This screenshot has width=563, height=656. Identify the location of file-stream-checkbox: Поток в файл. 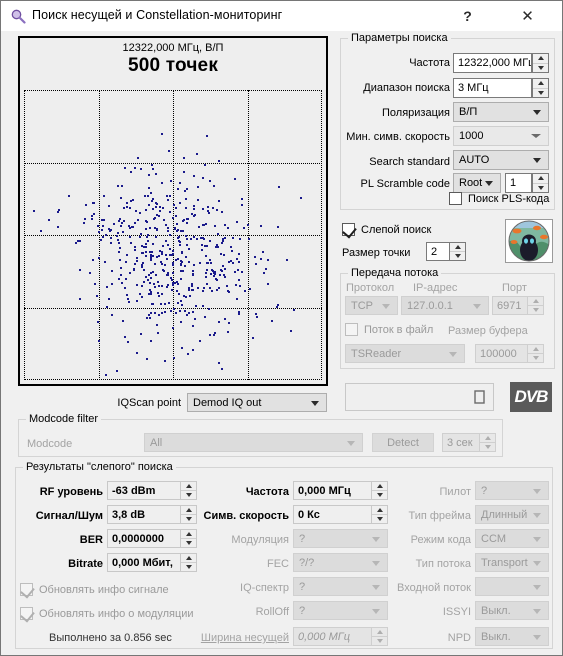
(389, 329).